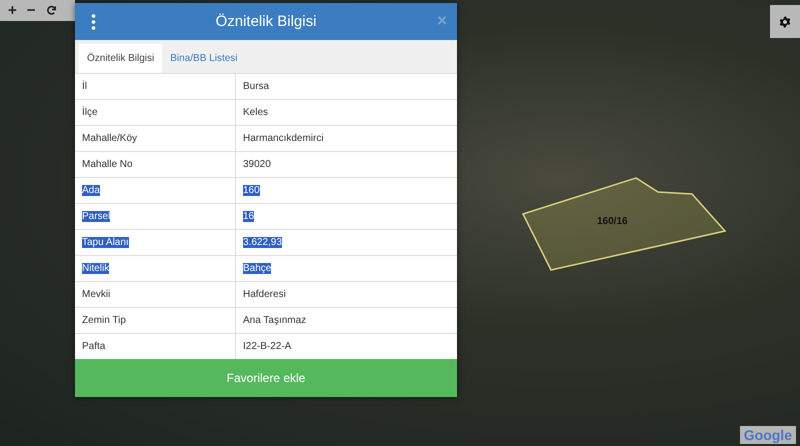 The height and width of the screenshot is (446, 800). I want to click on attribute-label: Mahalle/Köy, so click(110, 138).